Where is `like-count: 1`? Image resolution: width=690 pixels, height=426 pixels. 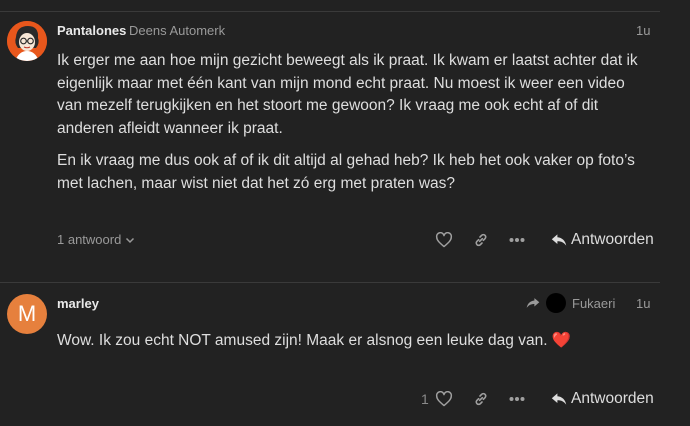 like-count: 1 is located at coordinates (425, 399).